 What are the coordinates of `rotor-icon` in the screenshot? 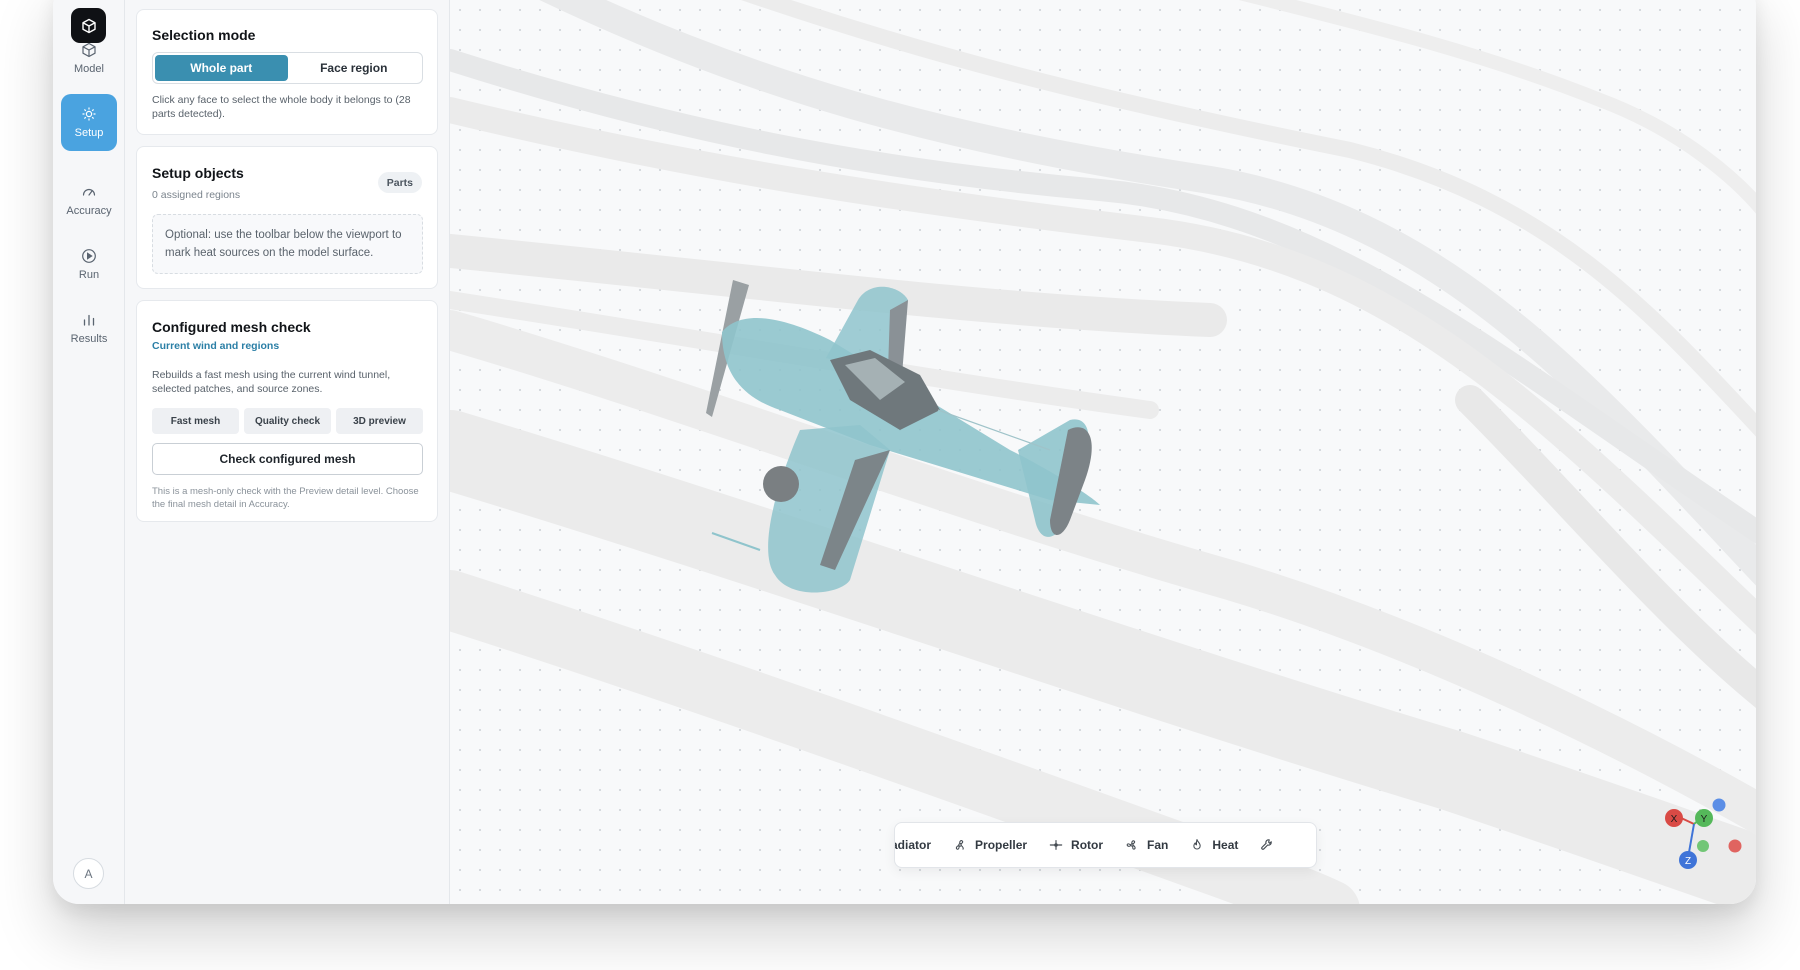 It's located at (1056, 845).